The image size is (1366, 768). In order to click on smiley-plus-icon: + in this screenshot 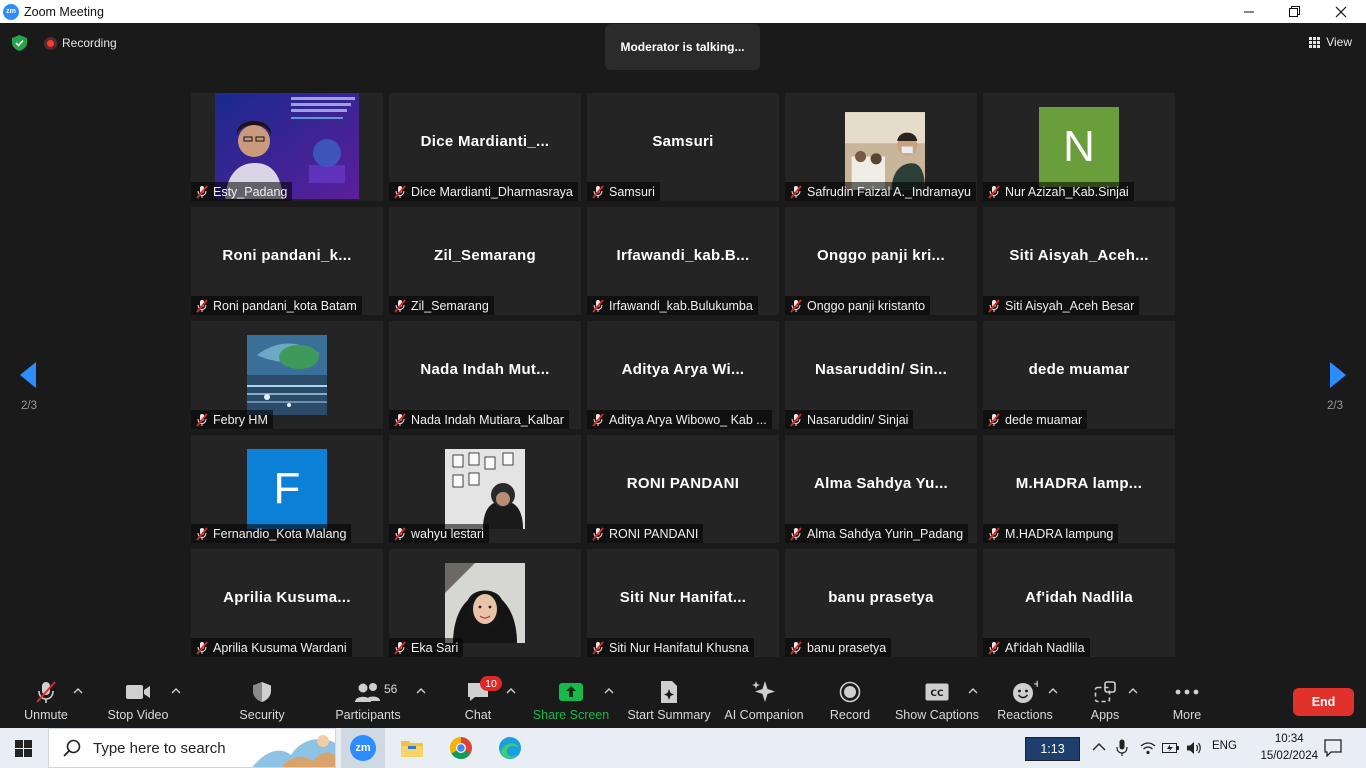, I will do `click(1025, 692)`.